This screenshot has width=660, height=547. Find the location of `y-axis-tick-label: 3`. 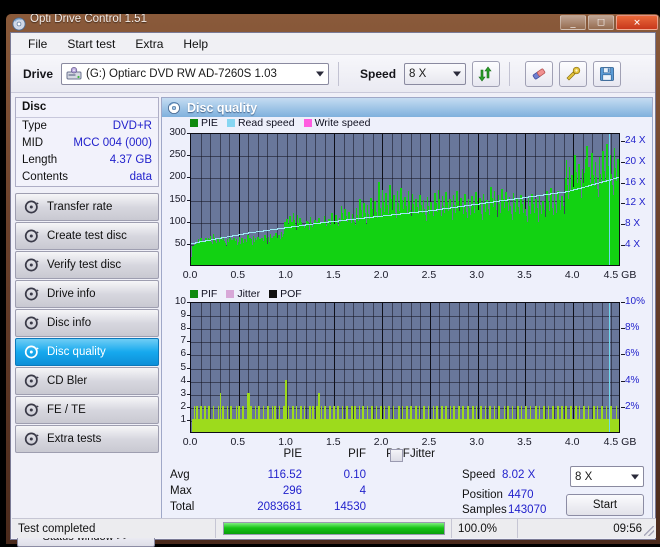

y-axis-tick-label: 3 is located at coordinates (183, 393).